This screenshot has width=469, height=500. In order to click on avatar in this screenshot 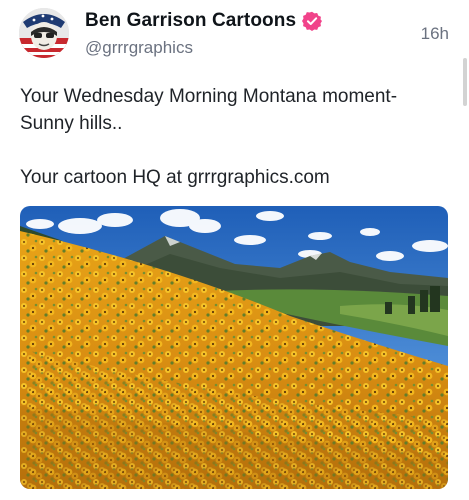, I will do `click(44, 33)`.